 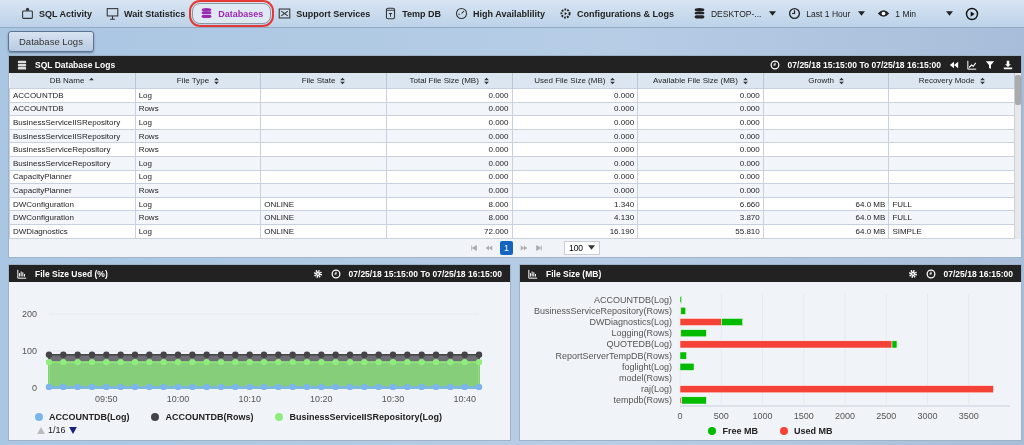 What do you see at coordinates (886, 416) in the screenshot?
I see `axis-label: 2500` at bounding box center [886, 416].